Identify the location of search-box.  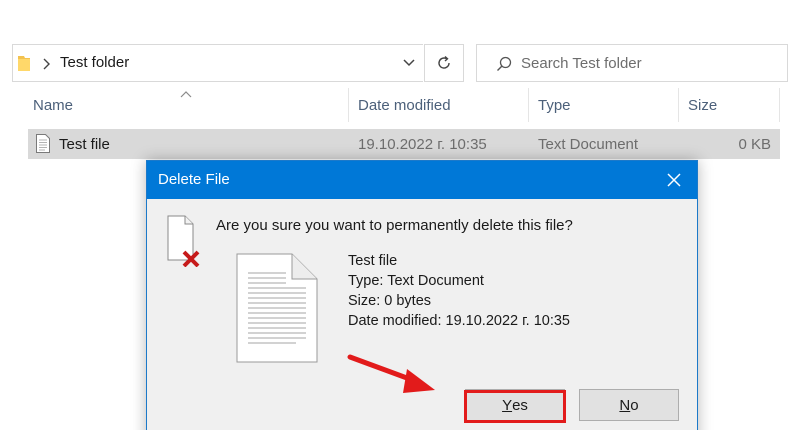
(632, 63).